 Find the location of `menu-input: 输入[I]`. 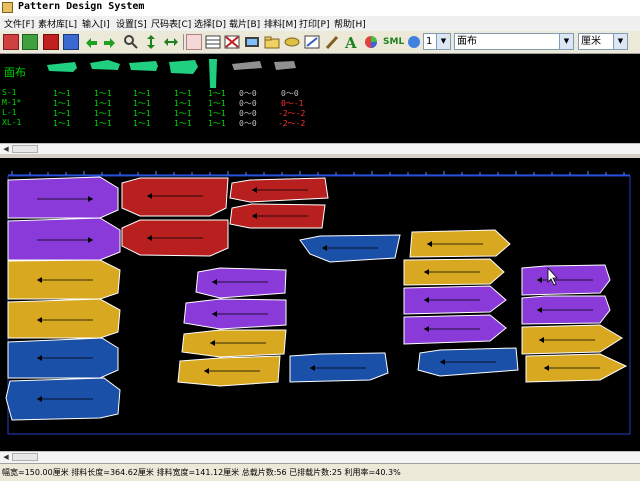

menu-input: 输入[I] is located at coordinates (96, 23).